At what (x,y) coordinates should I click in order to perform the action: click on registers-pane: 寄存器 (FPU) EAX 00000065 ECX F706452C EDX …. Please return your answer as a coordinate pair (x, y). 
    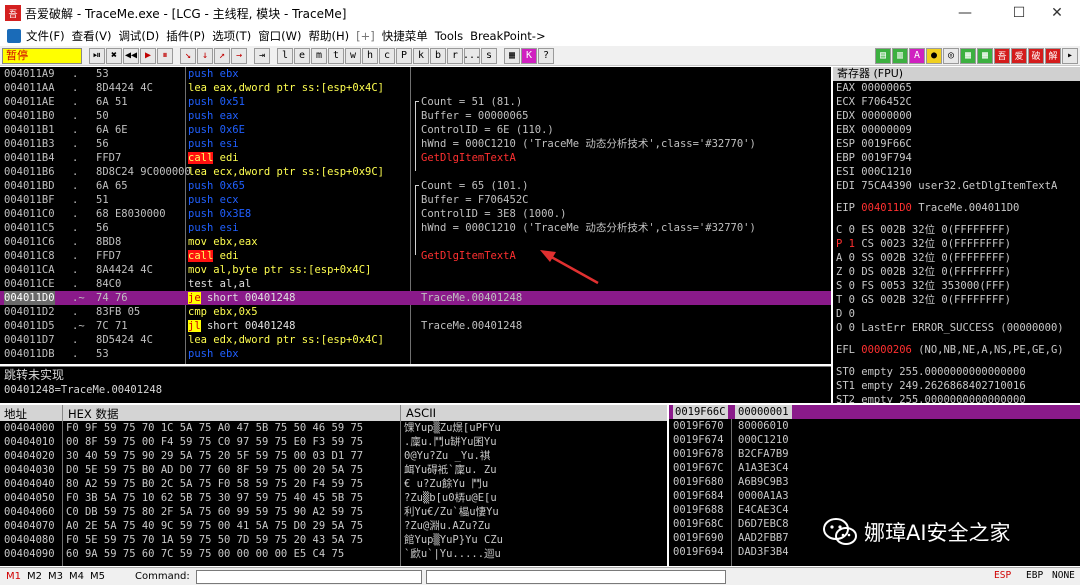
    Looking at the image, I should click on (956, 235).